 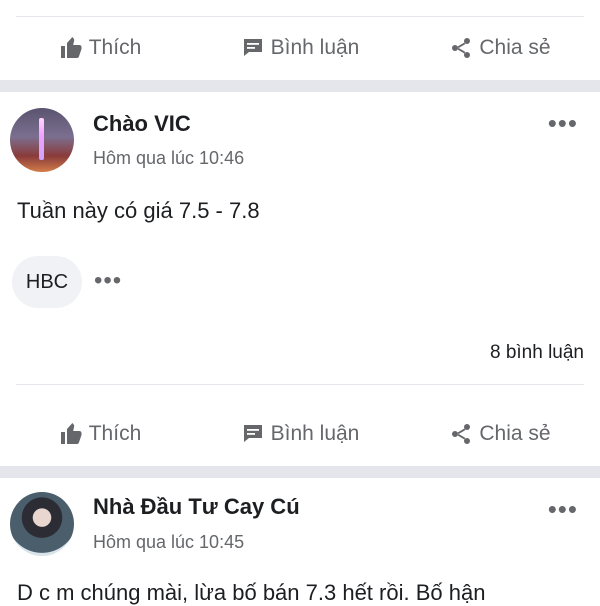 I want to click on comment-count: 8 bình luận, so click(x=537, y=353).